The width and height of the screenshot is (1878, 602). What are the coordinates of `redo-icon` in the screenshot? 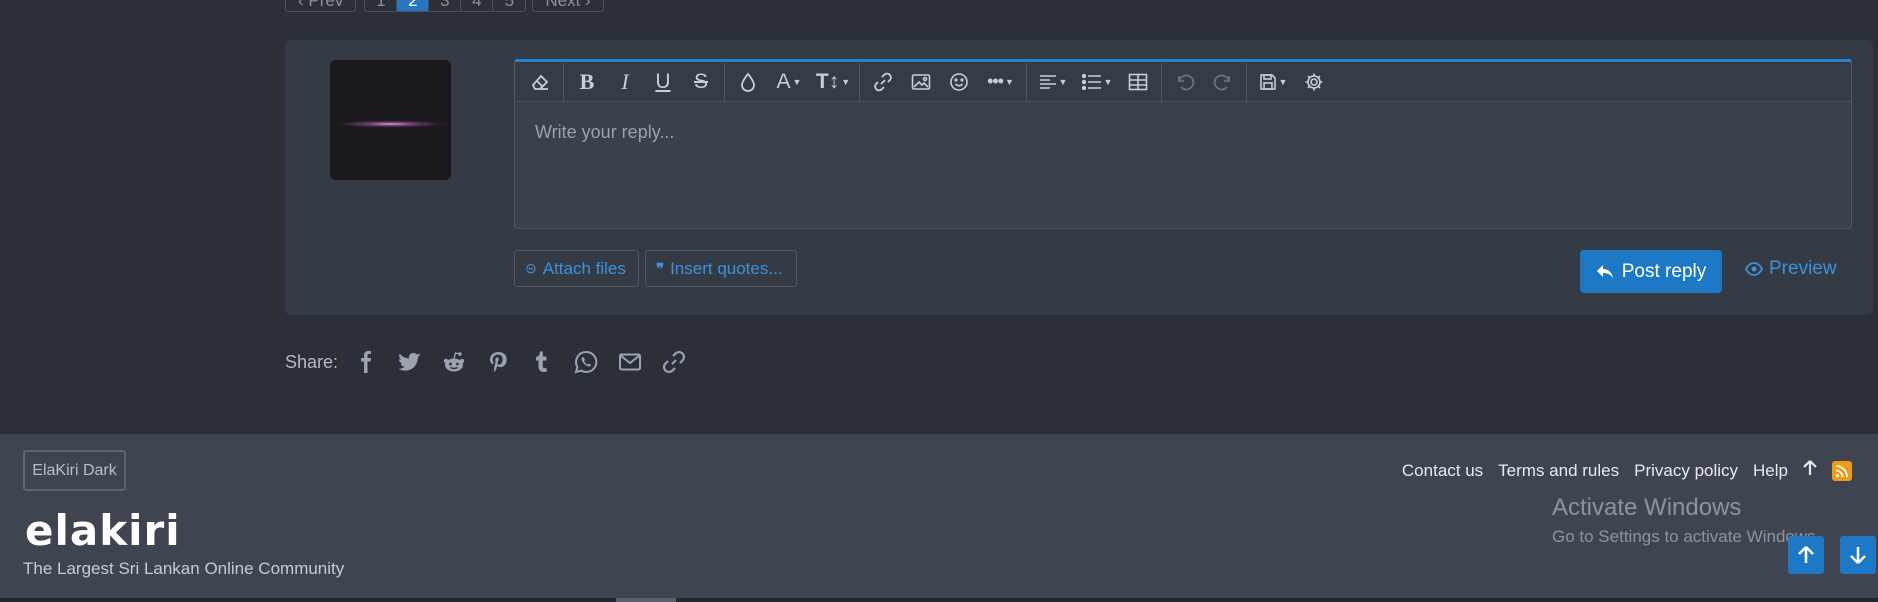 It's located at (1223, 82).